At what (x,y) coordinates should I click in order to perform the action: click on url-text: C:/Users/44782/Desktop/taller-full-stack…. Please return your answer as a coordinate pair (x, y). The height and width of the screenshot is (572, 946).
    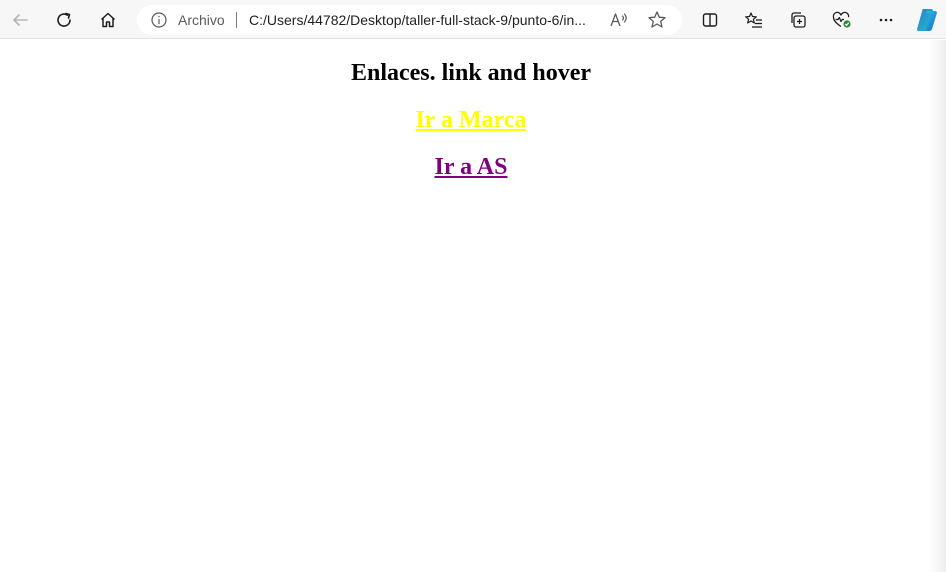
    Looking at the image, I should click on (425, 20).